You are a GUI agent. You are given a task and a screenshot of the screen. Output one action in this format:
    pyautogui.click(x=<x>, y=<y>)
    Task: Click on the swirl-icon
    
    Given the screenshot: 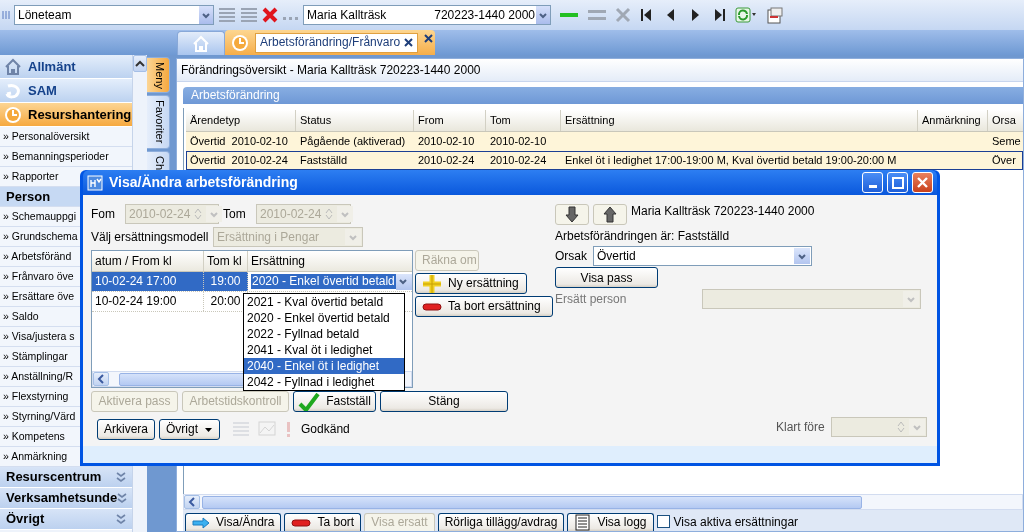 What is the action you would take?
    pyautogui.click(x=13, y=90)
    